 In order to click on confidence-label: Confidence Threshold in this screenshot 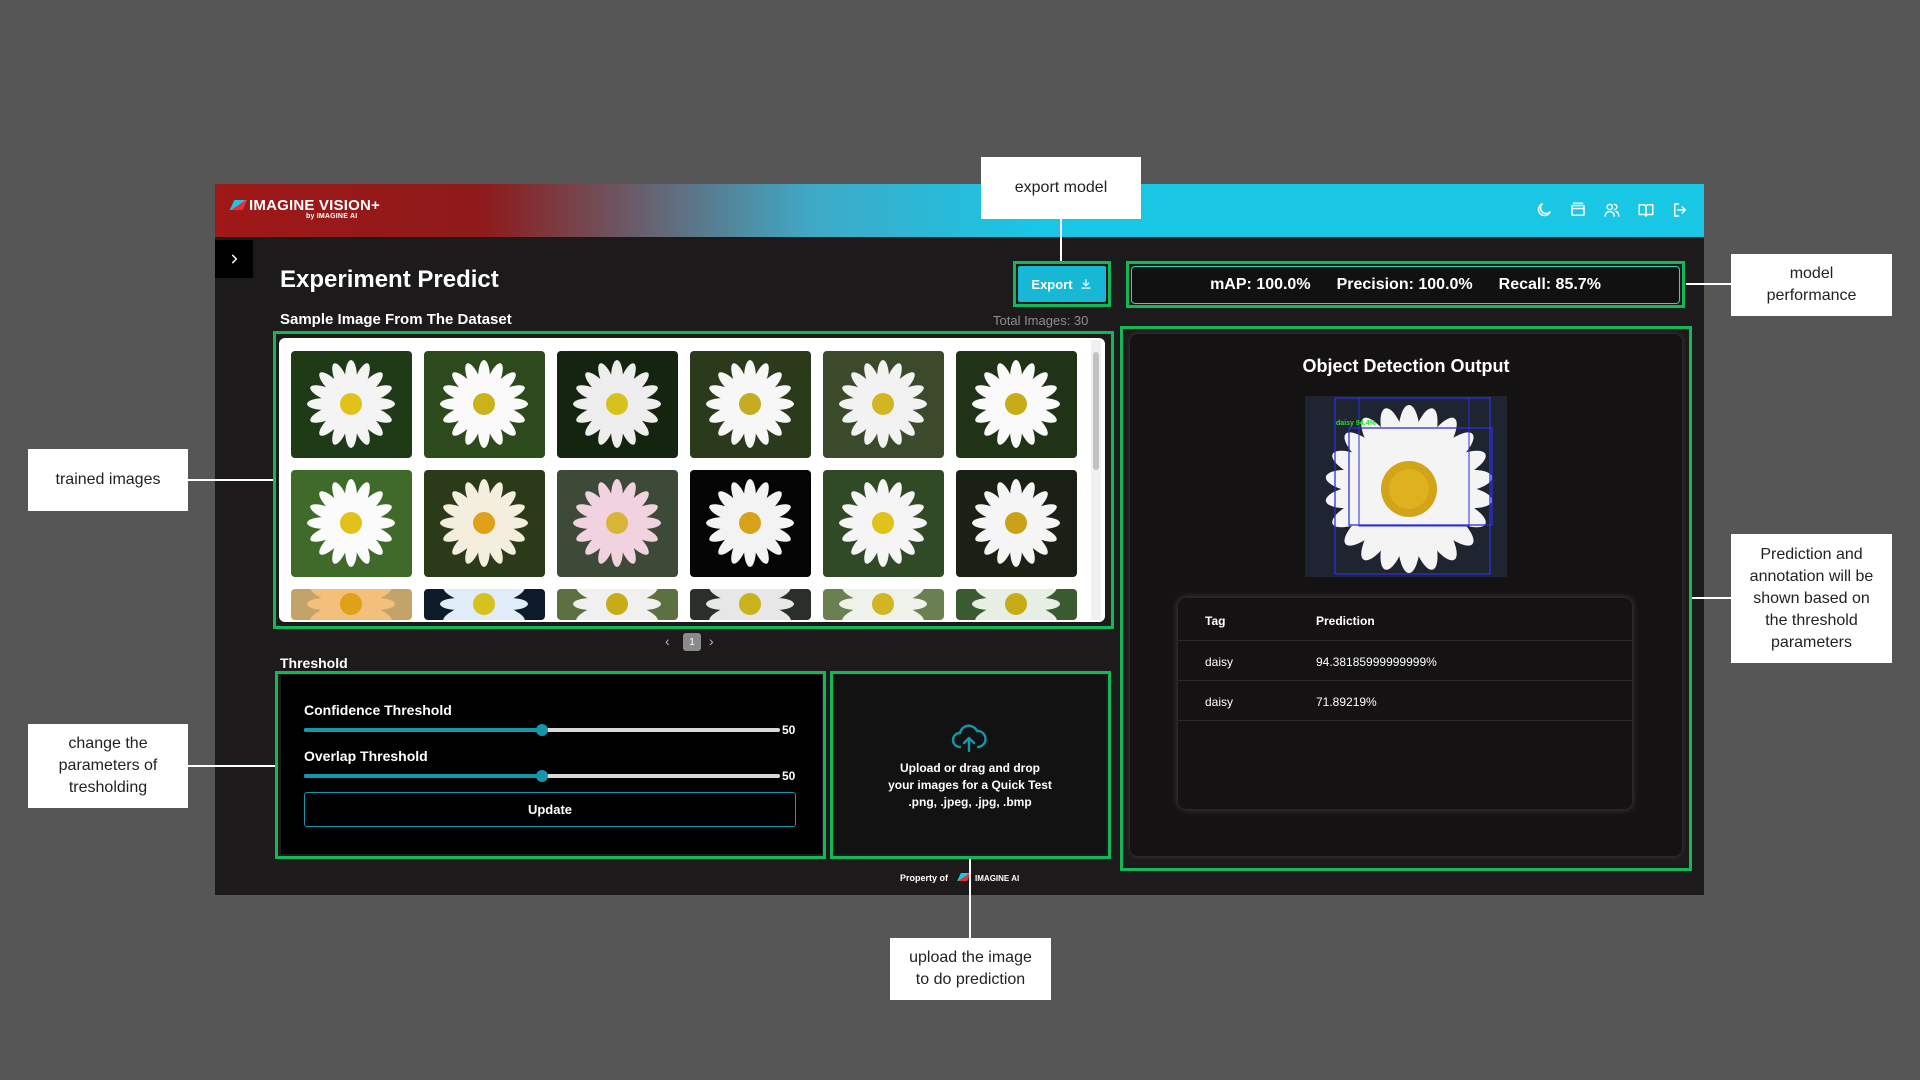, I will do `click(378, 710)`.